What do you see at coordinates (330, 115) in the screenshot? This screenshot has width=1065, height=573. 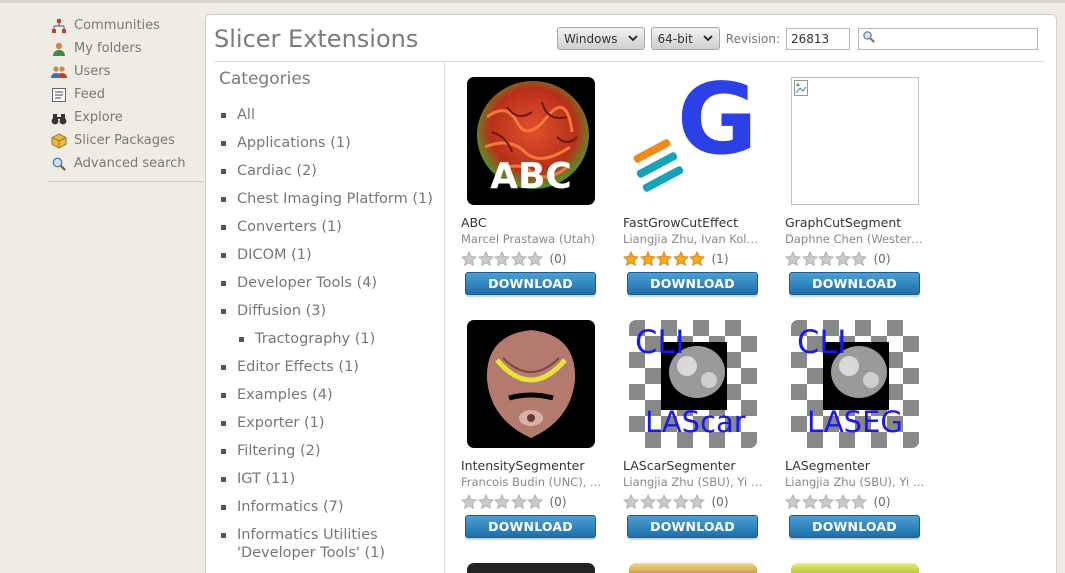 I see `category-all: All` at bounding box center [330, 115].